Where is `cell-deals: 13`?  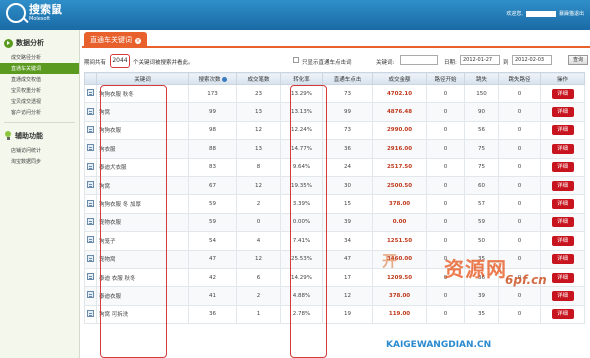
cell-deals: 13 is located at coordinates (258, 112).